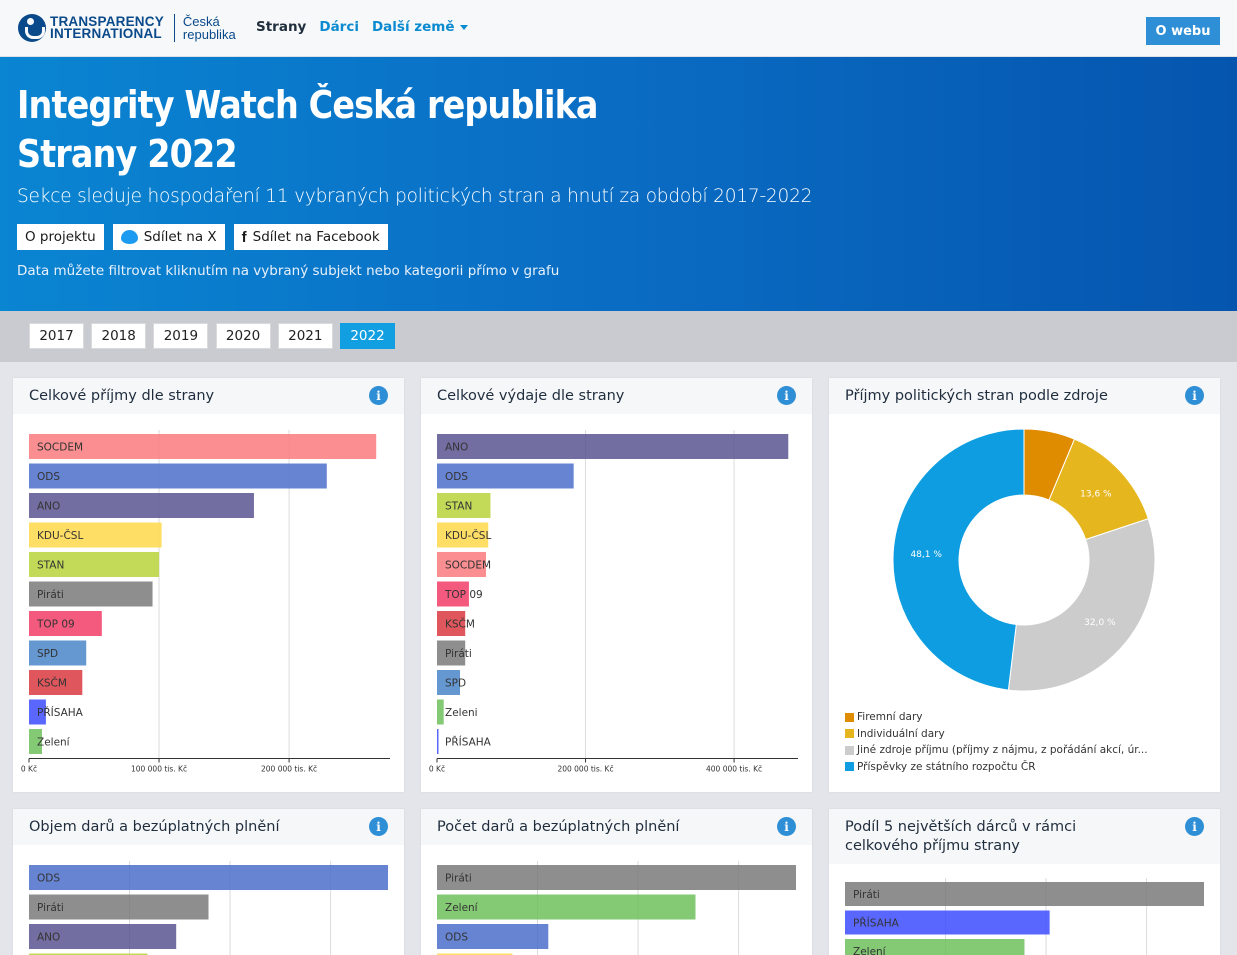 This screenshot has height=955, width=1237. Describe the element at coordinates (127, 154) in the screenshot. I see `page-title-line-2: Strany 2022` at that location.